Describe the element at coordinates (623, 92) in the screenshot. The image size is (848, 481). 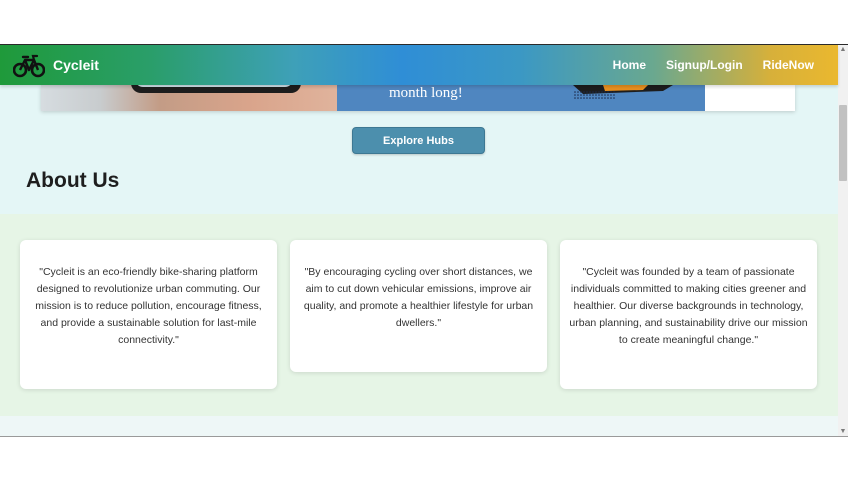
I see `banner-graphic` at that location.